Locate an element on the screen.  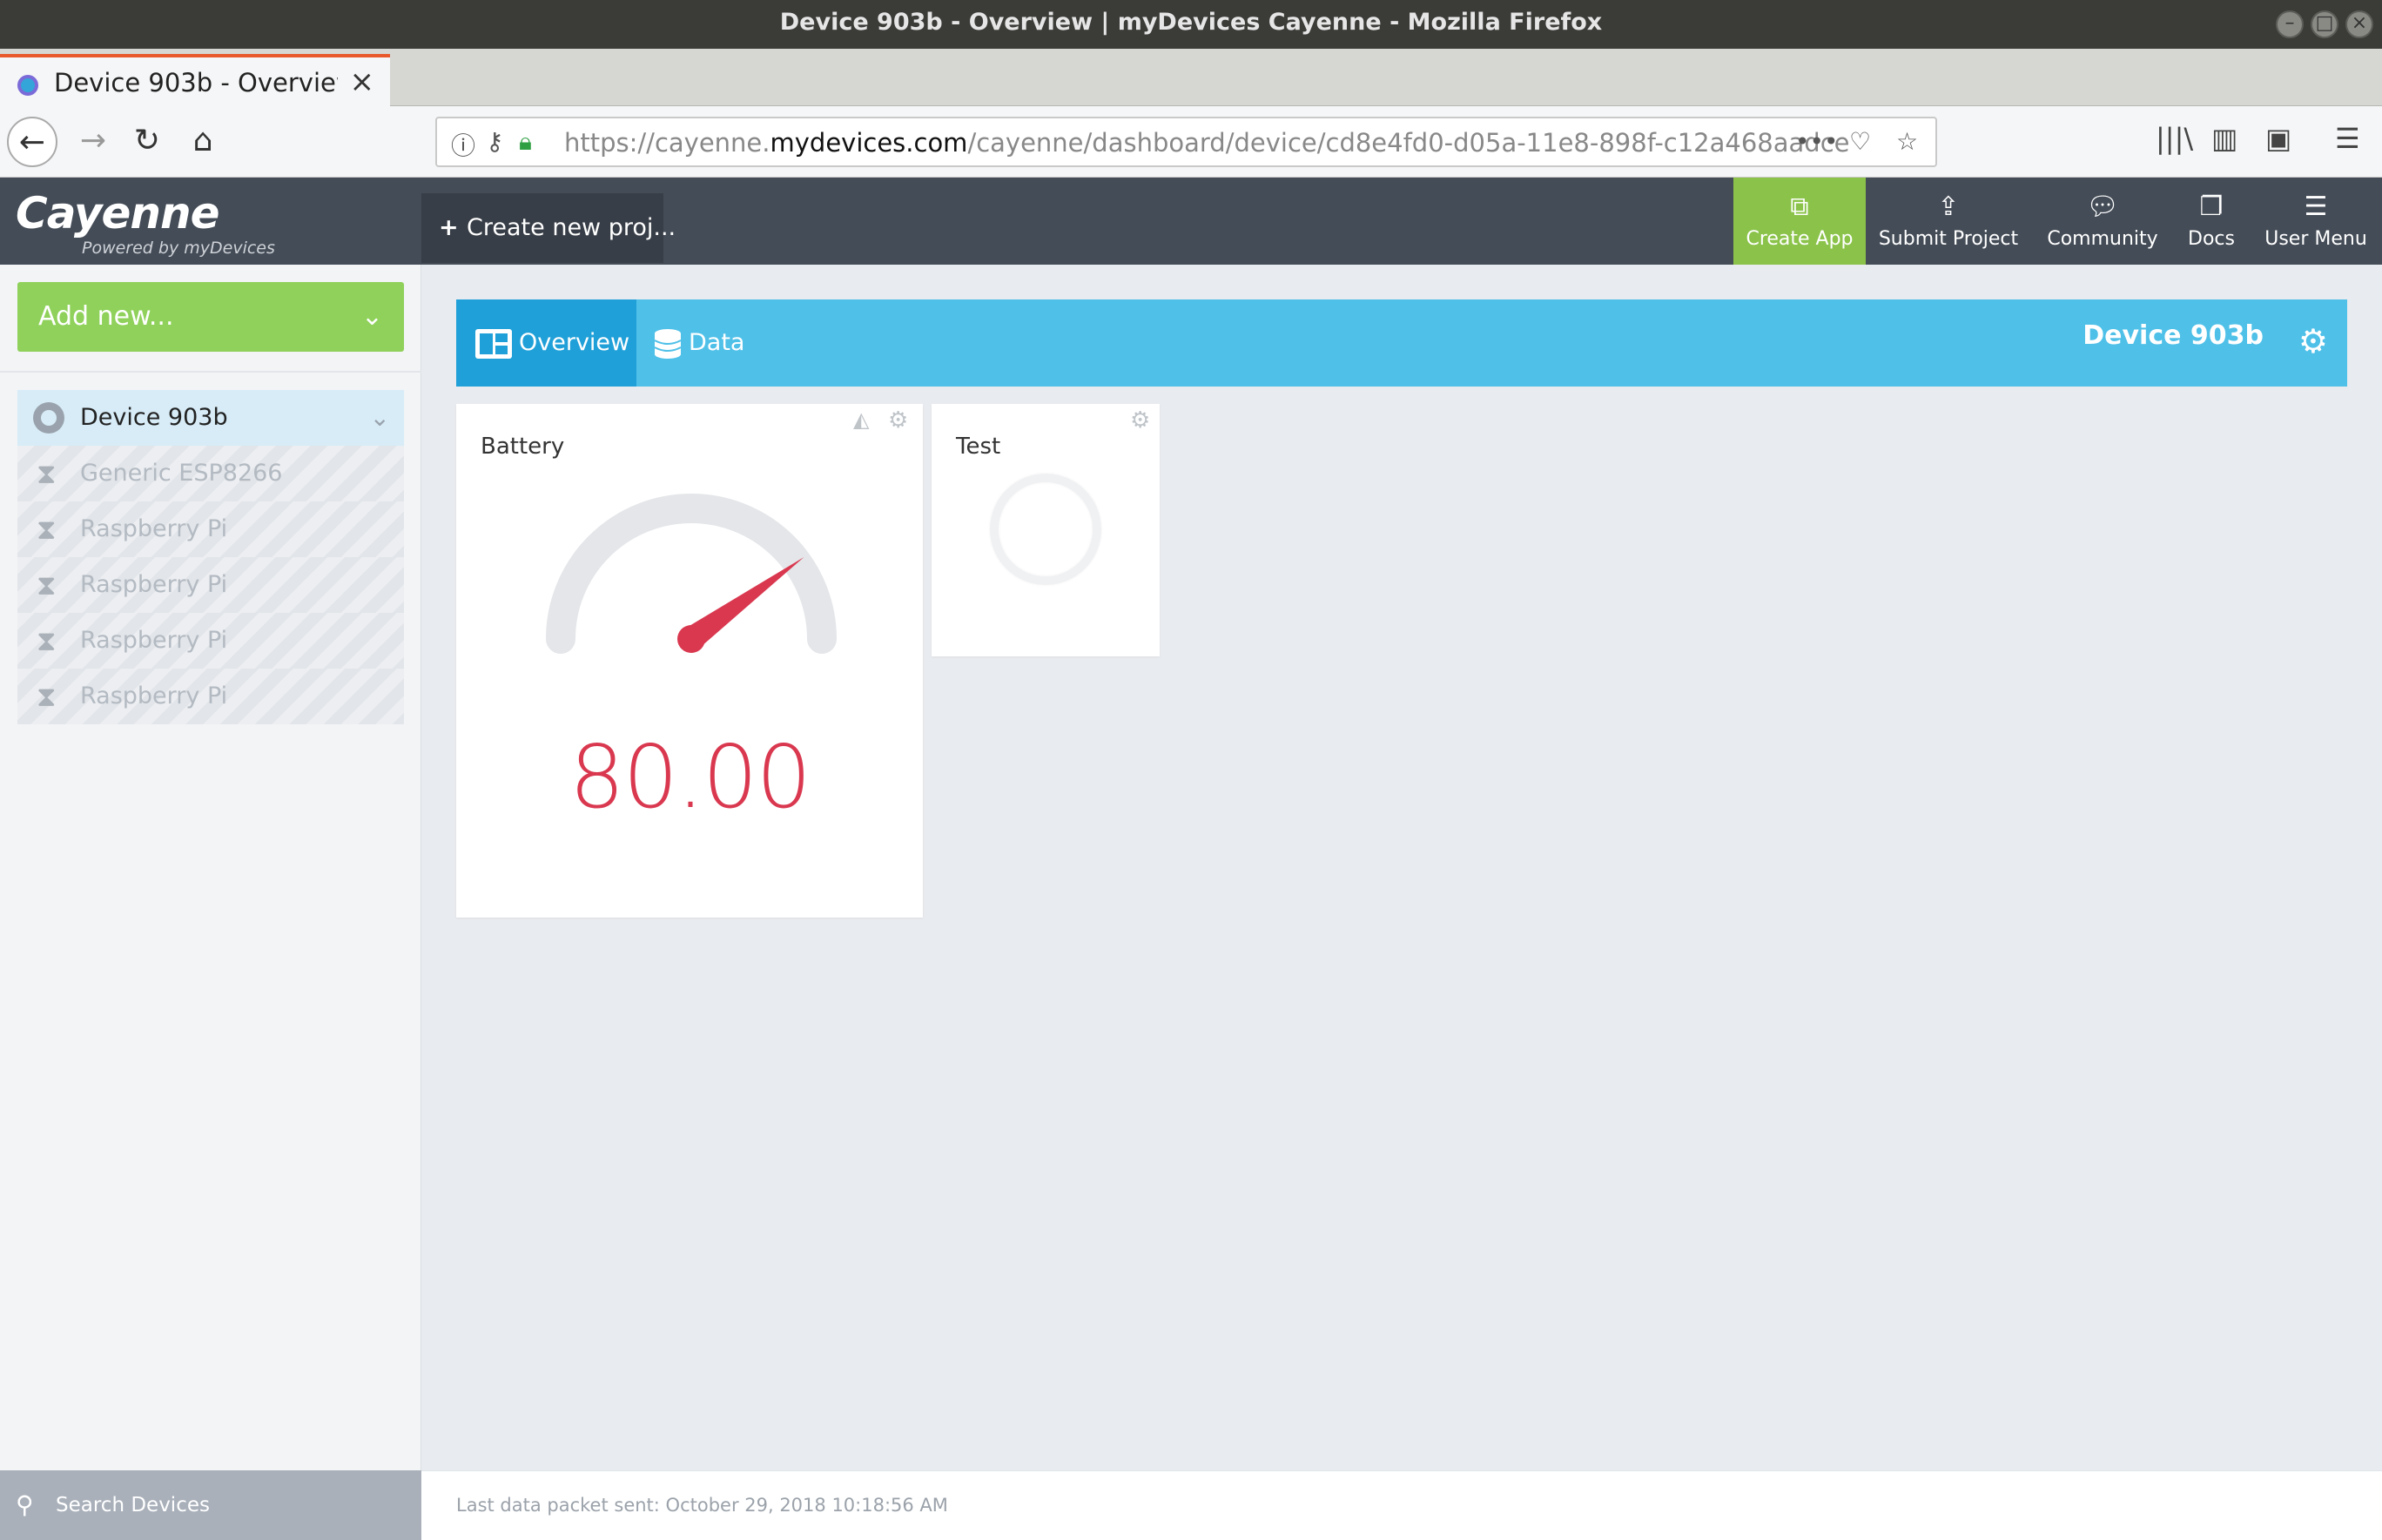
page-actions-icon: ••• is located at coordinates (1817, 141).